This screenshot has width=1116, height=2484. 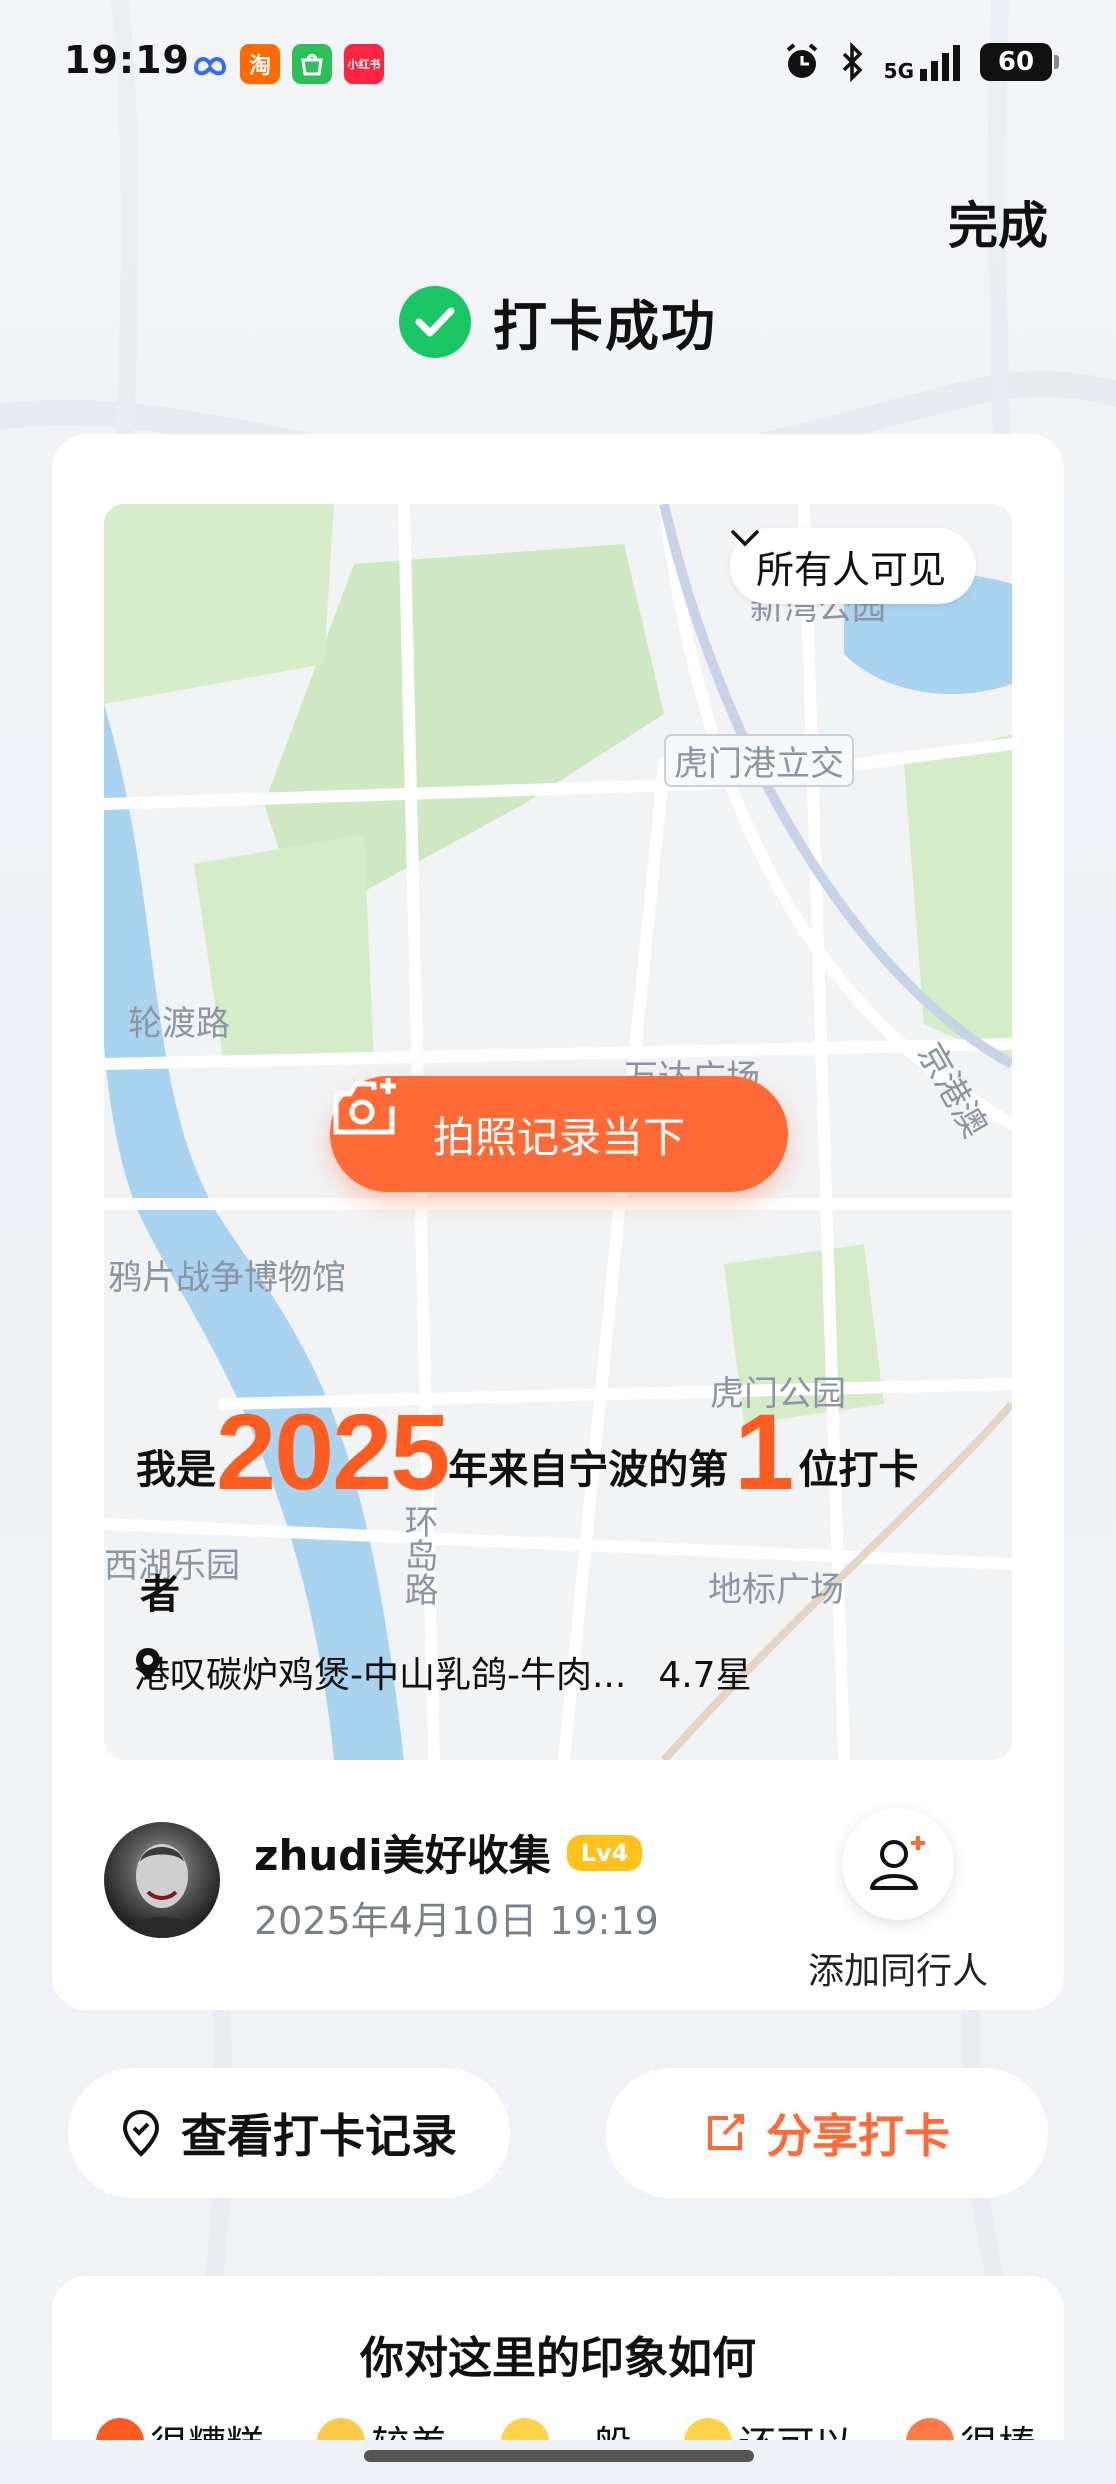 I want to click on add-companion-label: 添加同行人, so click(x=897, y=1971).